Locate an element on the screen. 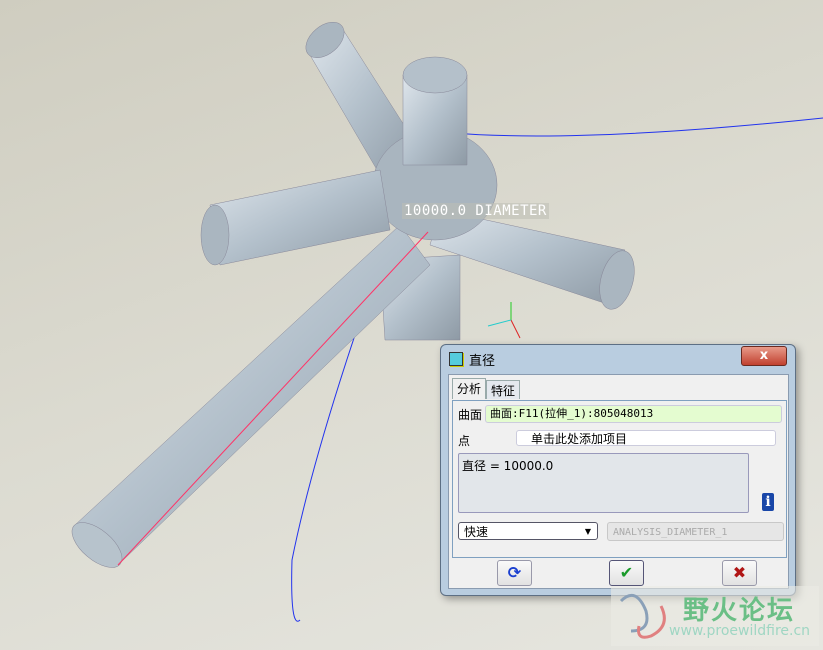 The width and height of the screenshot is (823, 650). dialog-title: 直径 is located at coordinates (482, 361).